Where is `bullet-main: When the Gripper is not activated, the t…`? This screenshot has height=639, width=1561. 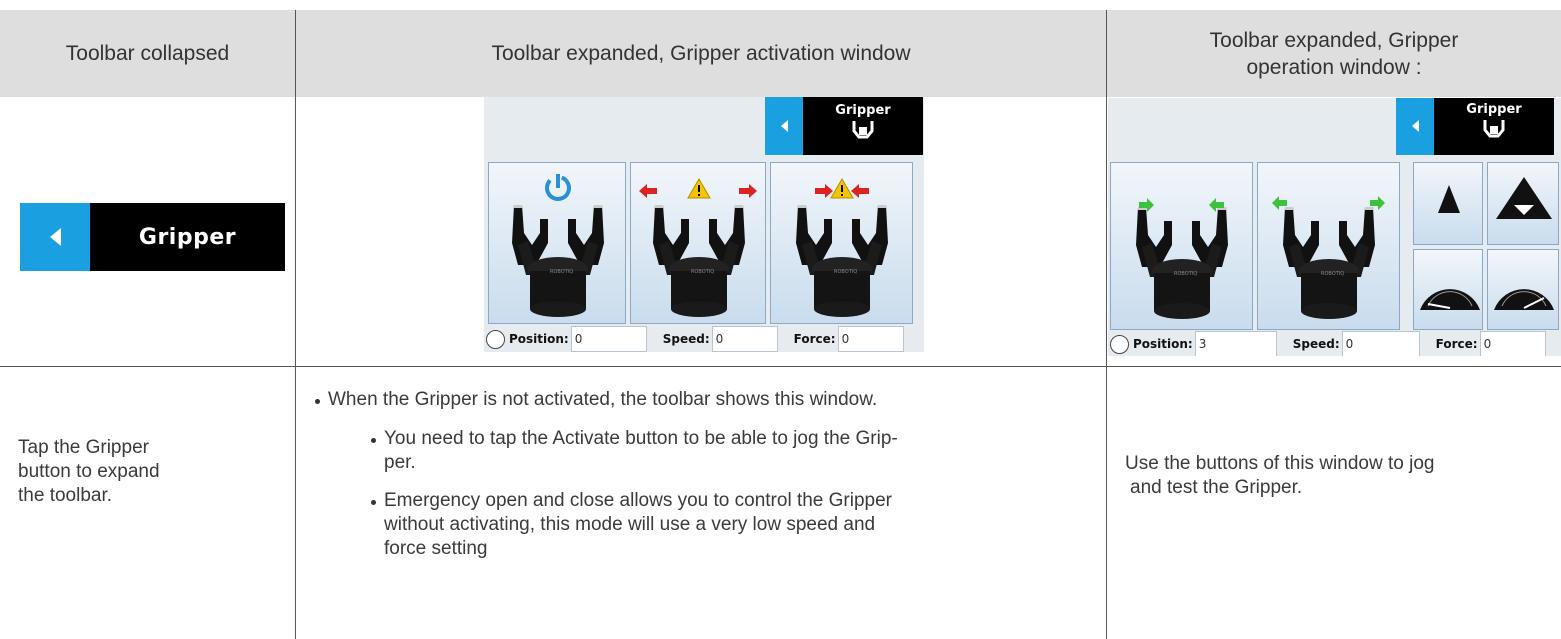
bullet-main: When the Gripper is not activated, the t… is located at coordinates (603, 399).